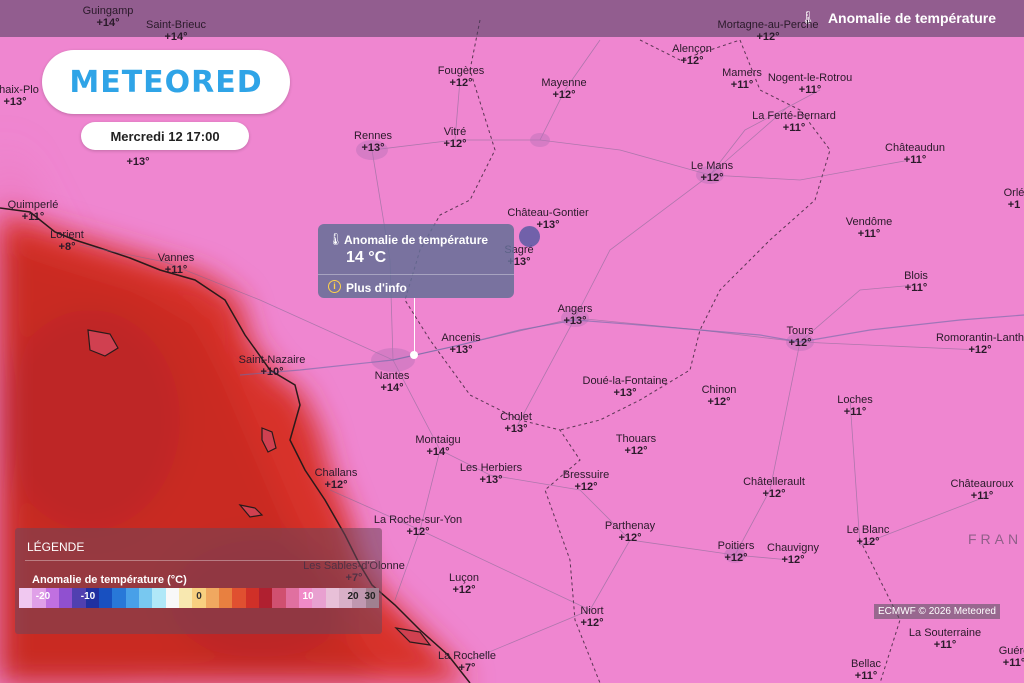 This screenshot has width=1024, height=683. I want to click on city-label: La Ferté-Bernard +11°, so click(794, 122).